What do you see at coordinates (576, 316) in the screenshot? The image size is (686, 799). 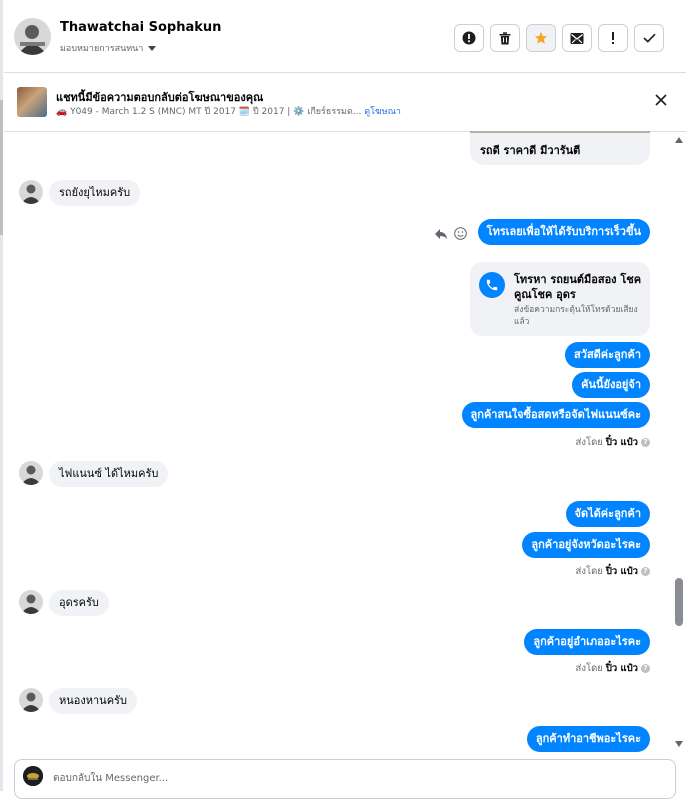 I see `call-card-subtitle: ส่งข้อความกระตุ้นให้โทรด้วยเสียงแล้ว` at bounding box center [576, 316].